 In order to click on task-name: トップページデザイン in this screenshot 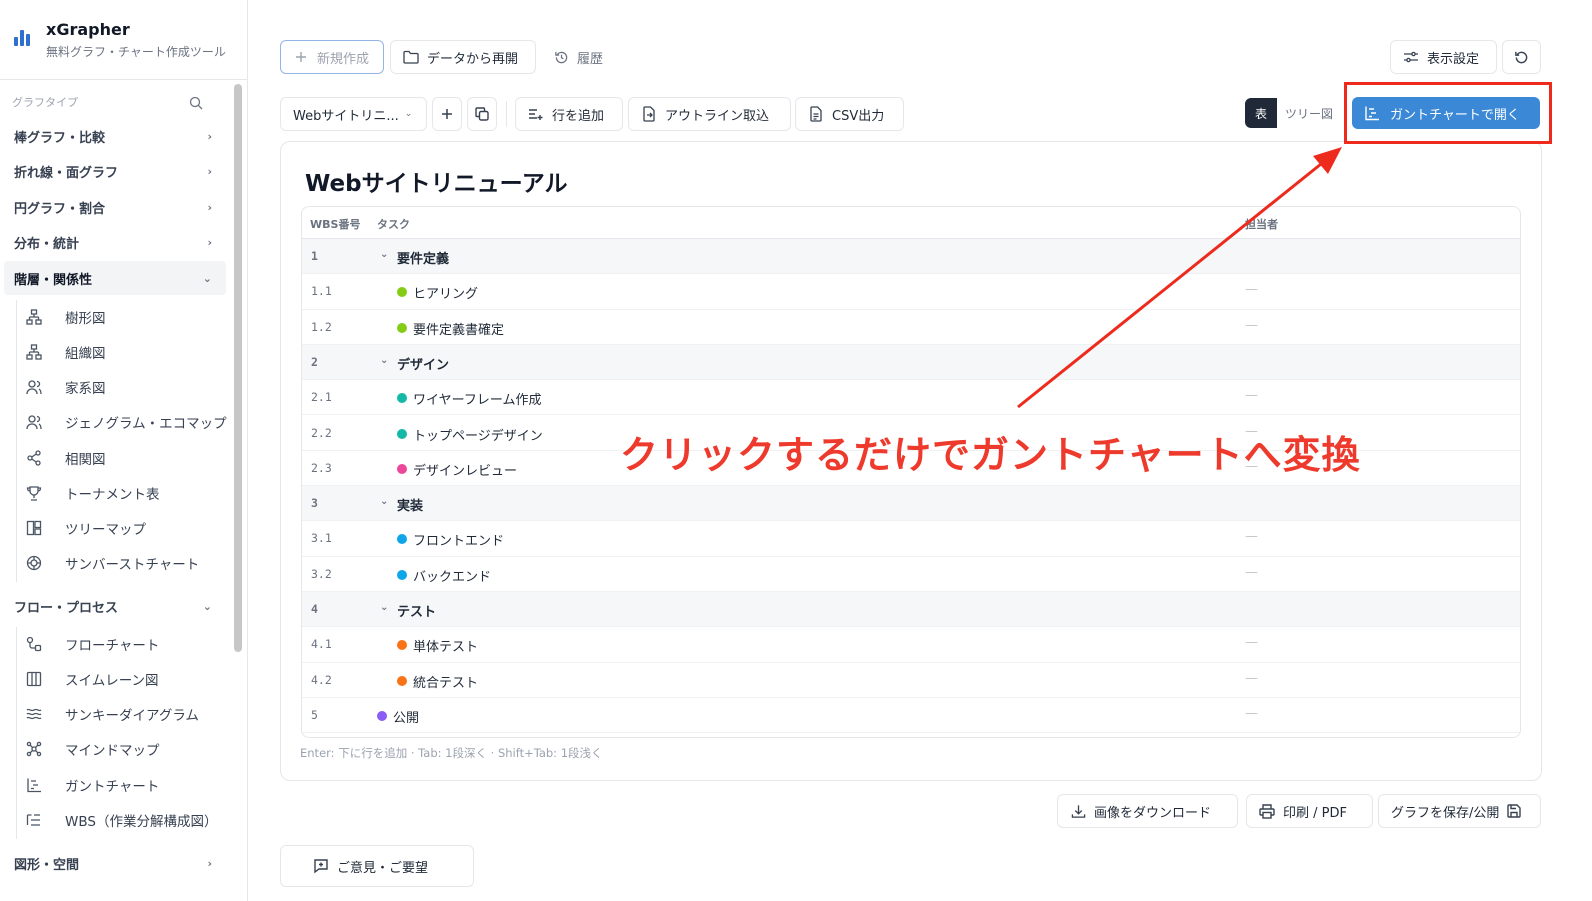, I will do `click(478, 434)`.